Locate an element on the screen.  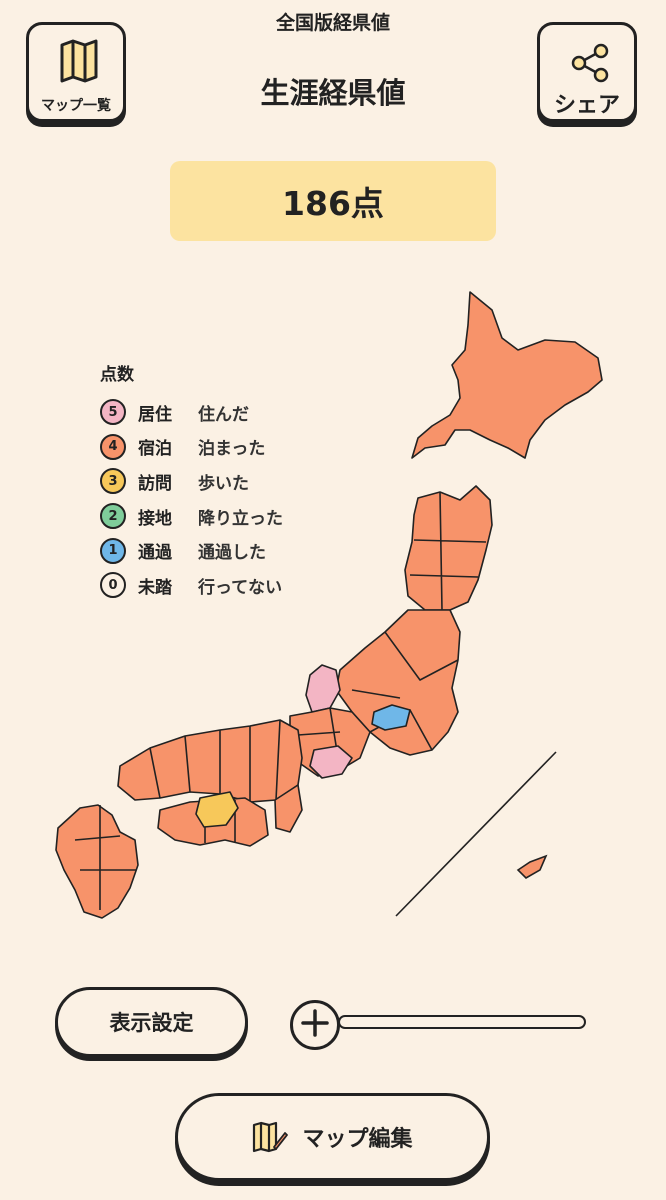
legend-badge: 0 is located at coordinates (113, 585).